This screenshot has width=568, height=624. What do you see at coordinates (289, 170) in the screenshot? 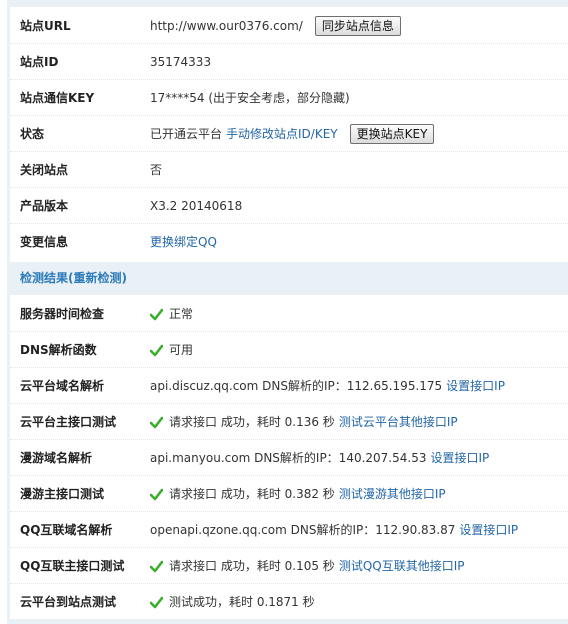
I see `row-close-site: 关闭站点 否` at bounding box center [289, 170].